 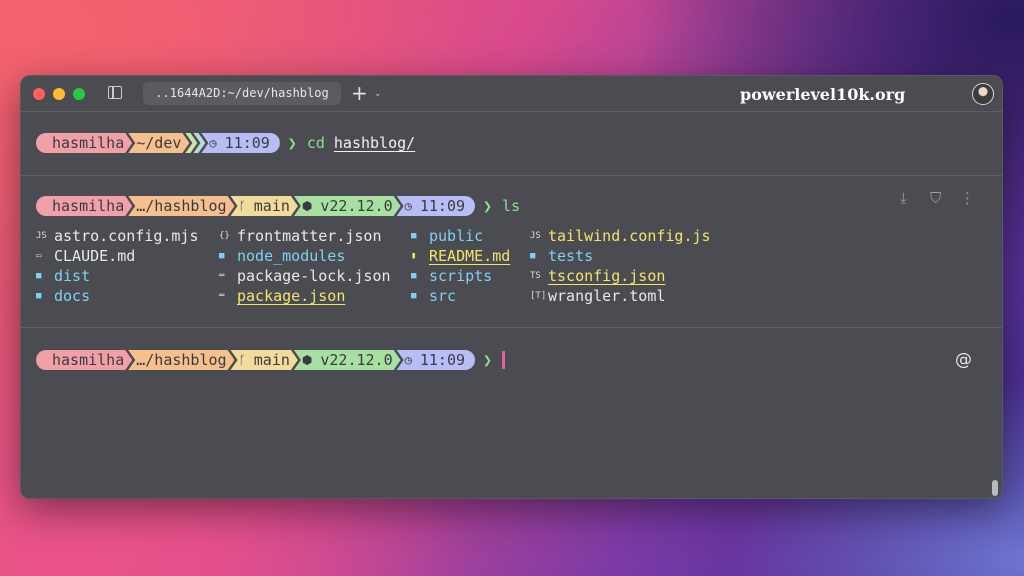 I want to click on list-item: ■ tests, so click(x=561, y=256).